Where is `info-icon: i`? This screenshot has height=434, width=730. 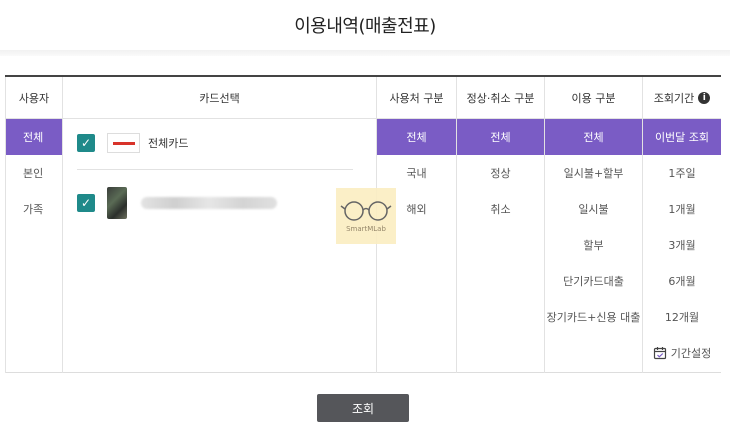 info-icon: i is located at coordinates (704, 97).